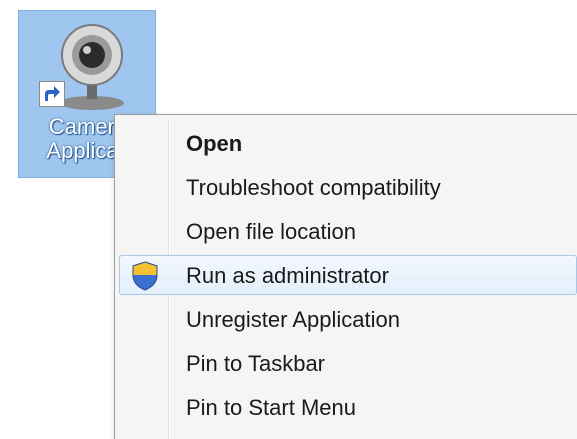 This screenshot has height=439, width=577. Describe the element at coordinates (214, 143) in the screenshot. I see `menu-item-label: Open` at that location.